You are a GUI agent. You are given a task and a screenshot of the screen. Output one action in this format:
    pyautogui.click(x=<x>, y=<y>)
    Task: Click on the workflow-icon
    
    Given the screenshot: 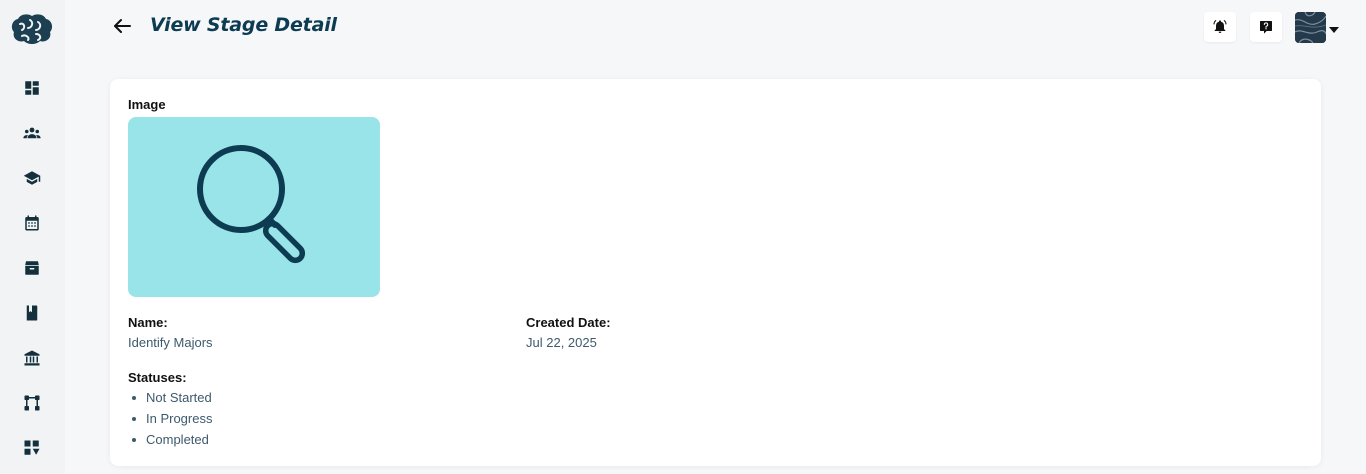 What is the action you would take?
    pyautogui.click(x=32, y=403)
    